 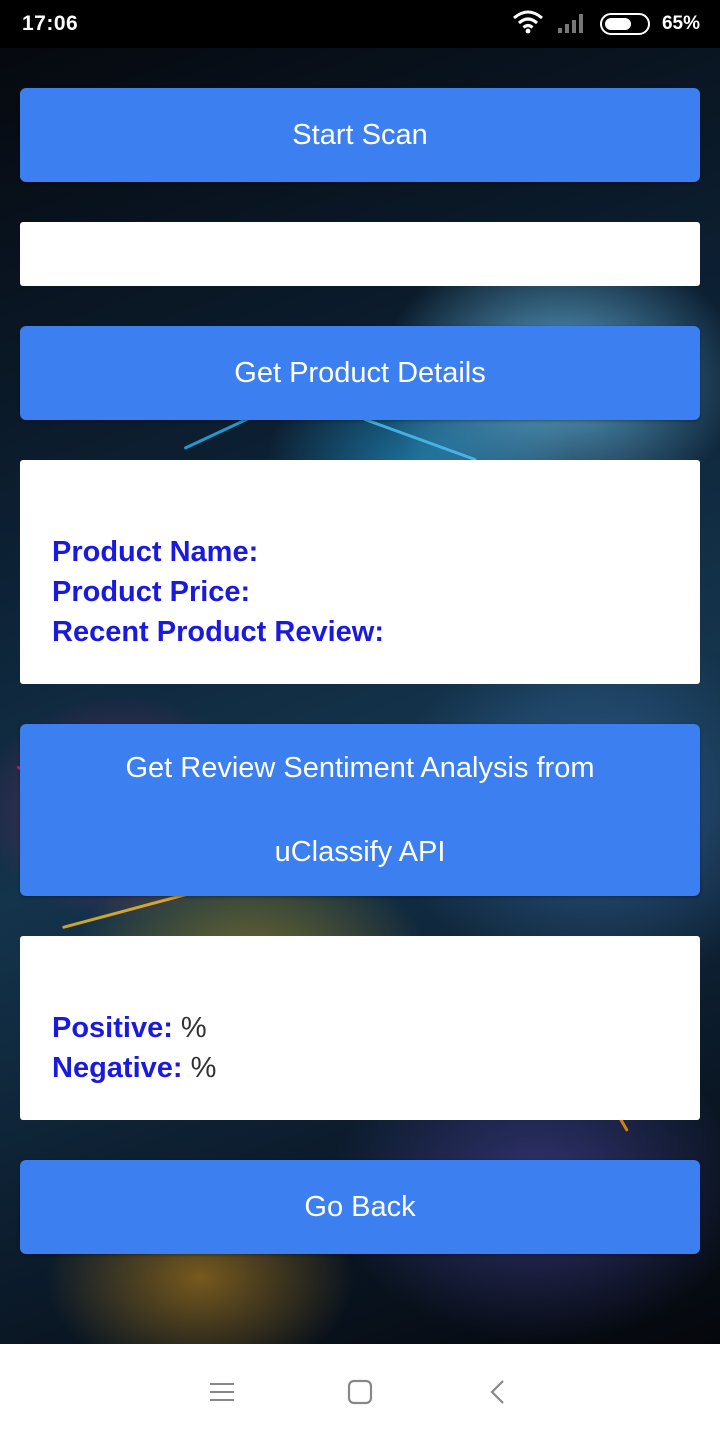 I want to click on home-icon, so click(x=360, y=1392).